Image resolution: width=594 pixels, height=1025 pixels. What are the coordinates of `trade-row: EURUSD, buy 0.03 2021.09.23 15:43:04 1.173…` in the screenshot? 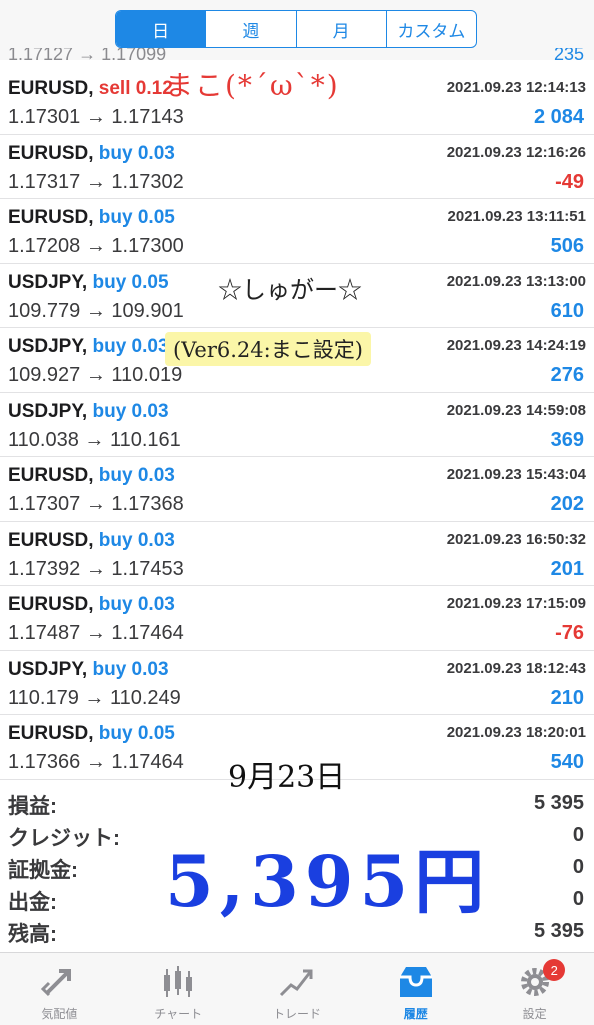 It's located at (297, 489).